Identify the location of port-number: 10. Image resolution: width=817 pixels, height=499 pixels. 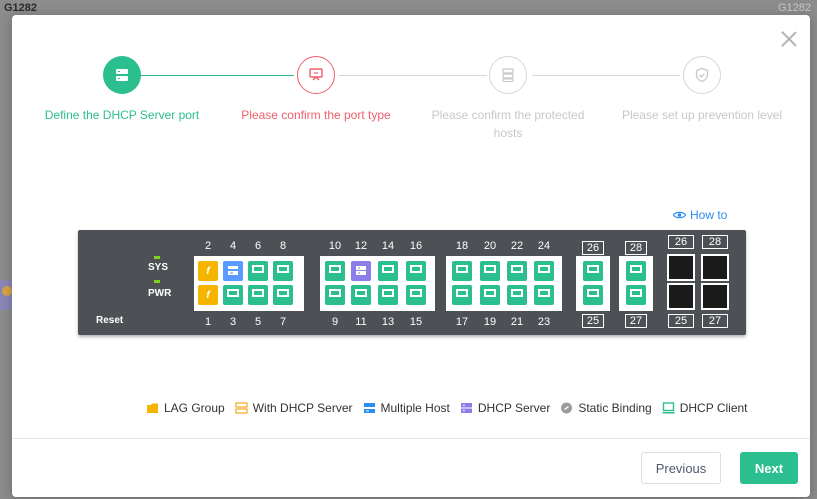
(335, 246).